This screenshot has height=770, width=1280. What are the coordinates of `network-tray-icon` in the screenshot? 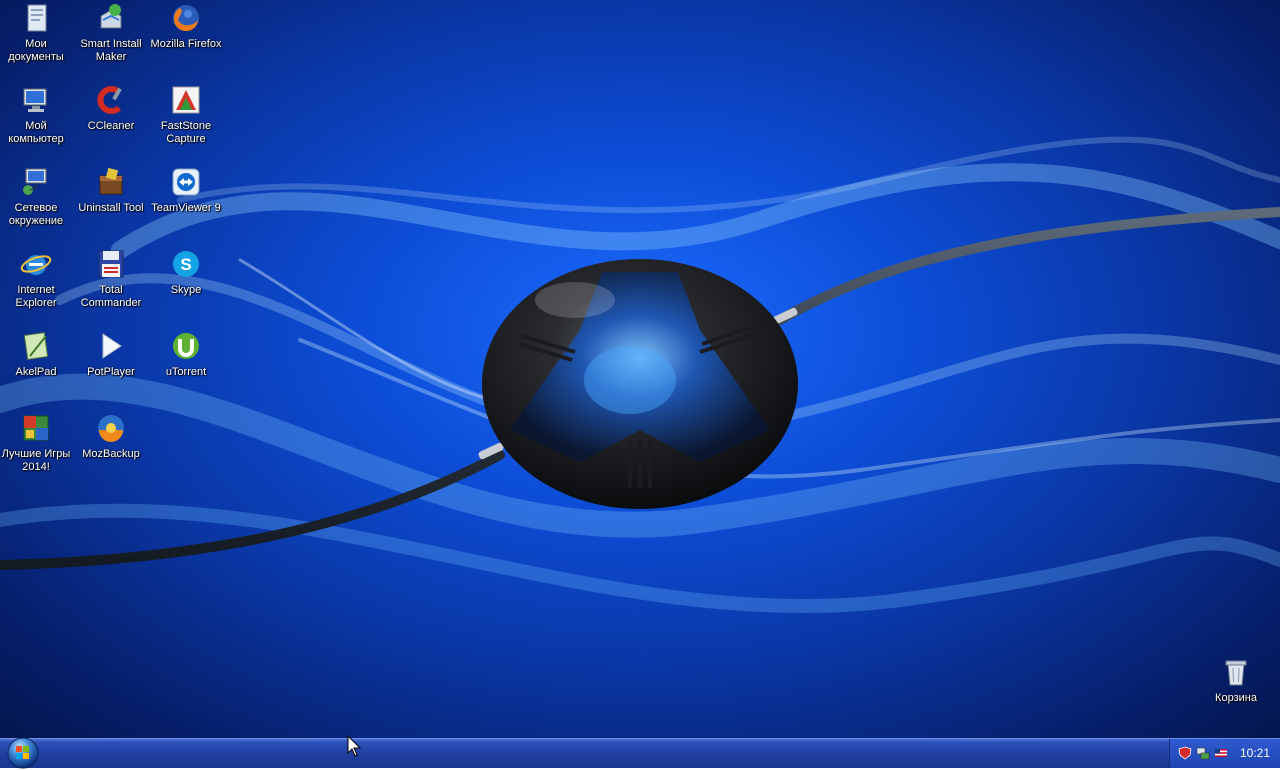 It's located at (1203, 753).